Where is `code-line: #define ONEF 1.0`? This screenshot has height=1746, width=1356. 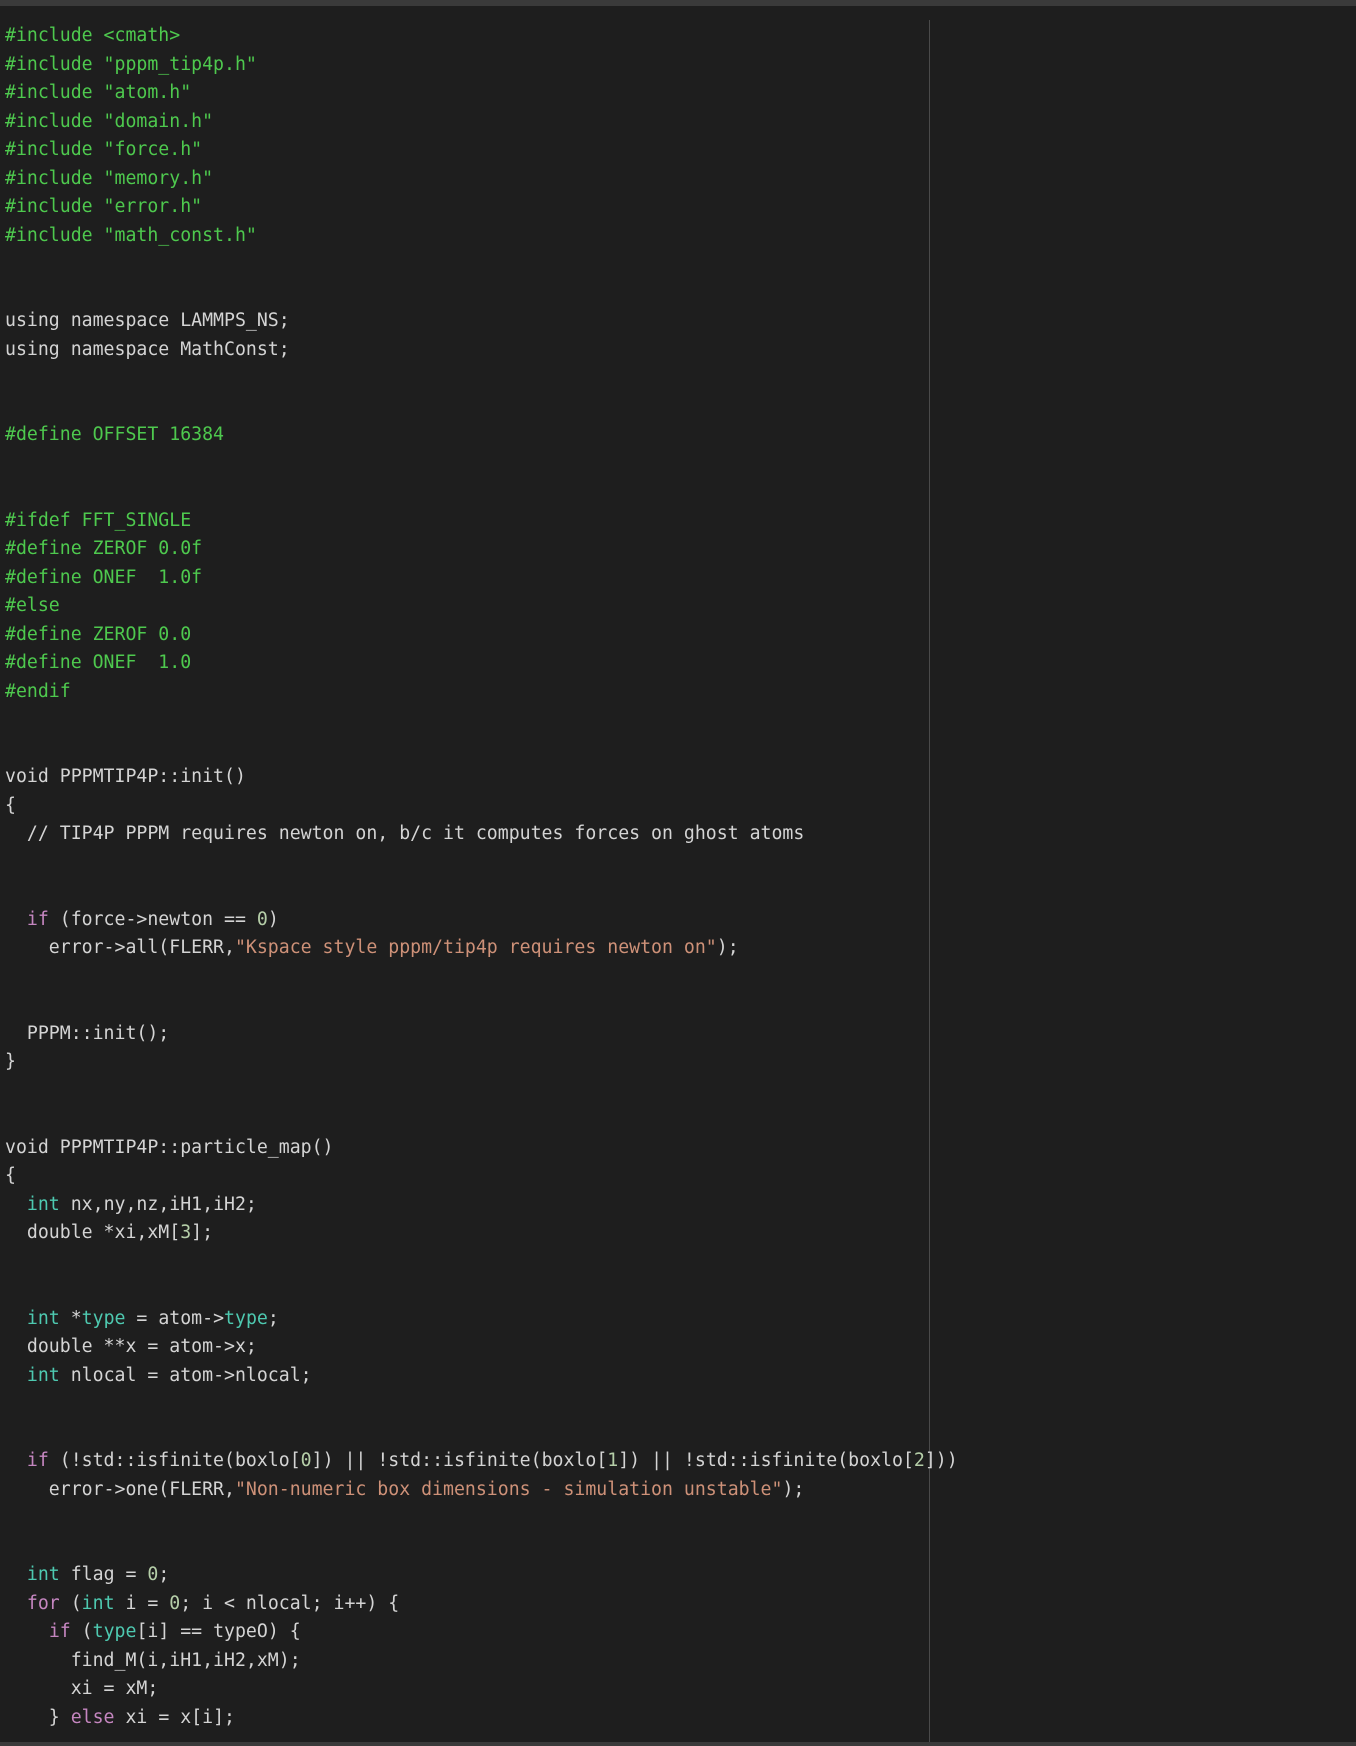
code-line: #define ONEF 1.0 is located at coordinates (481, 663).